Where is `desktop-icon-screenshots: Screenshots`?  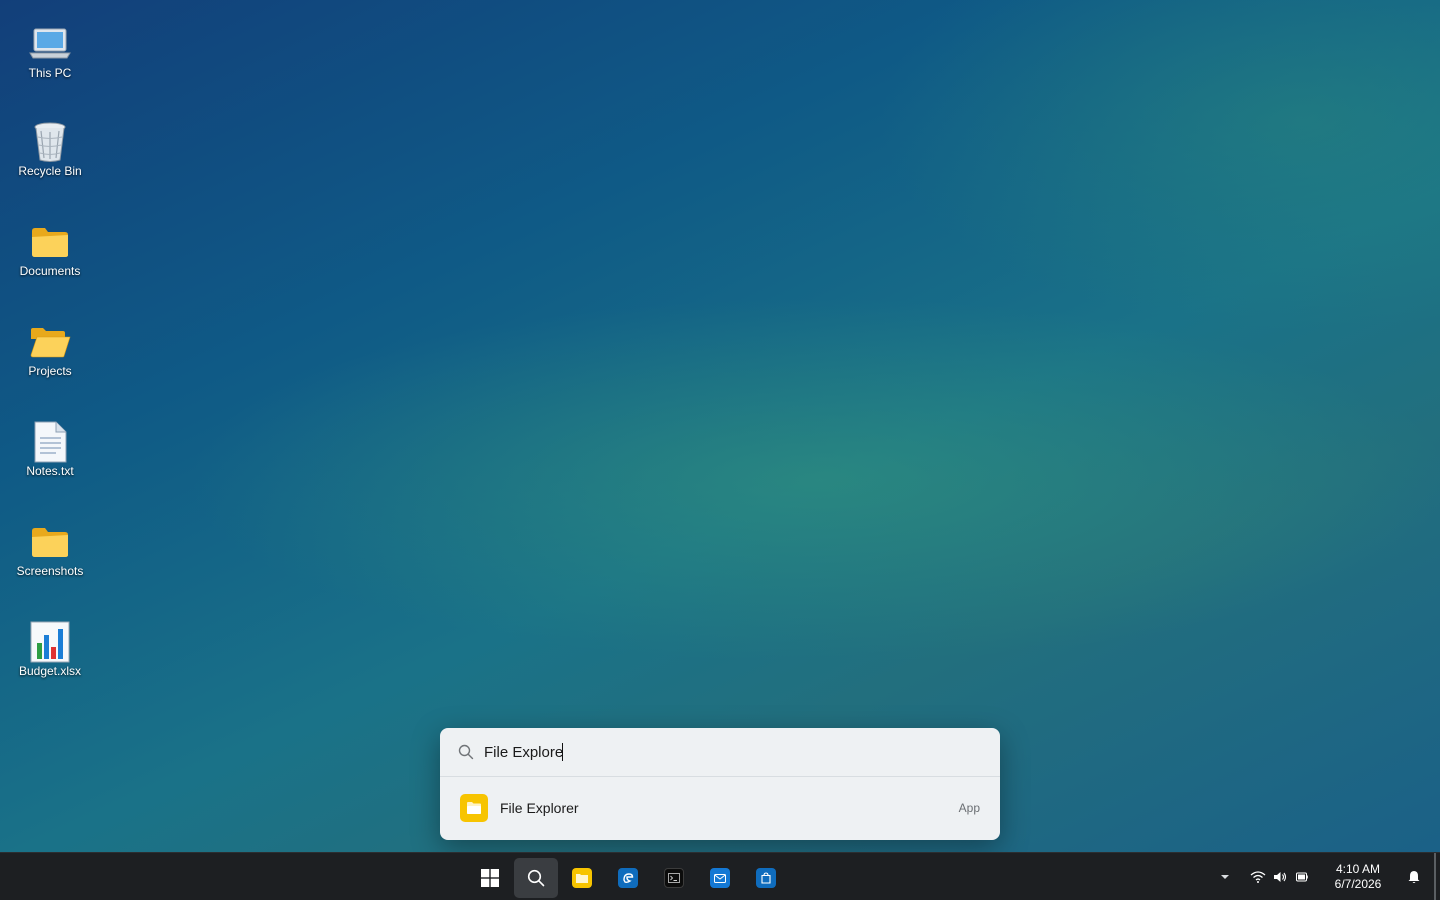 desktop-icon-screenshots: Screenshots is located at coordinates (50, 558).